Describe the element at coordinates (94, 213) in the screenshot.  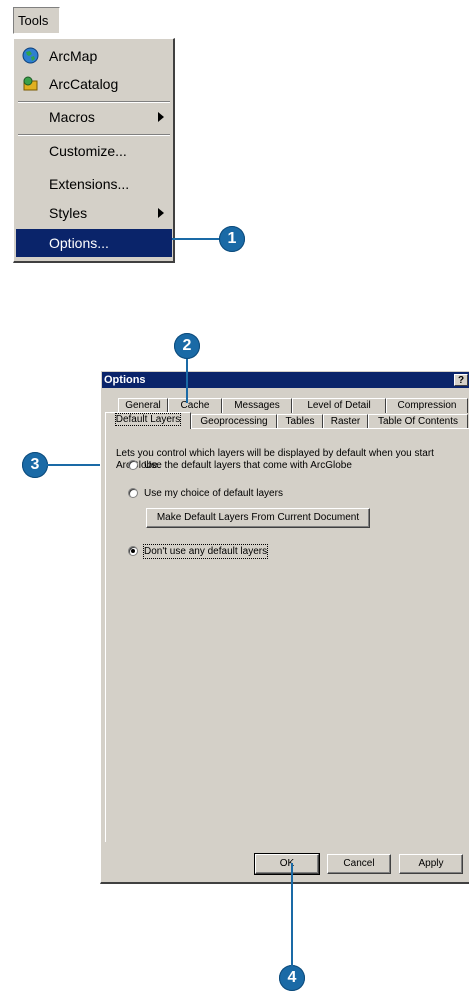
I see `menu-item-styles: Styles` at that location.